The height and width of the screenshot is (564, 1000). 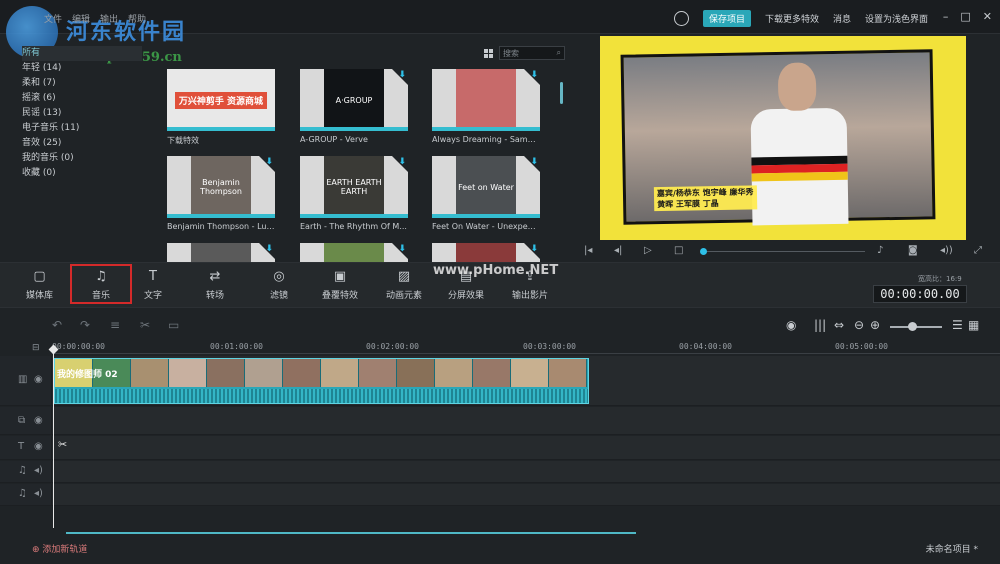 What do you see at coordinates (987, 16) in the screenshot?
I see `close-icon: ✕` at bounding box center [987, 16].